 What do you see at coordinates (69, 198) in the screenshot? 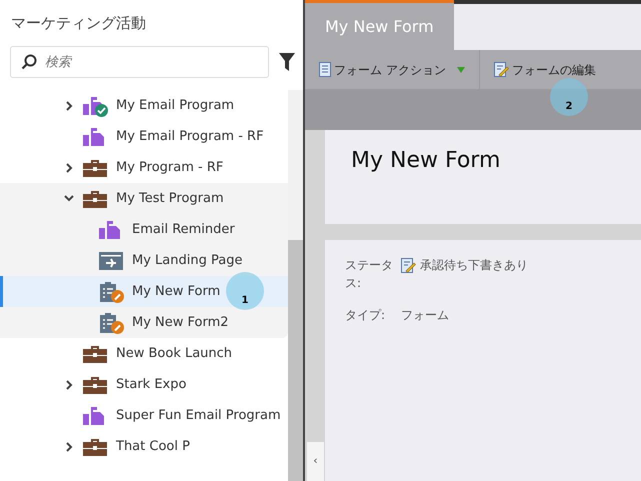
I see `chevron-down-icon` at bounding box center [69, 198].